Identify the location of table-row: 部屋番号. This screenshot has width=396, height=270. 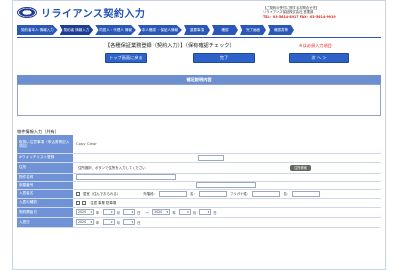
(199, 185).